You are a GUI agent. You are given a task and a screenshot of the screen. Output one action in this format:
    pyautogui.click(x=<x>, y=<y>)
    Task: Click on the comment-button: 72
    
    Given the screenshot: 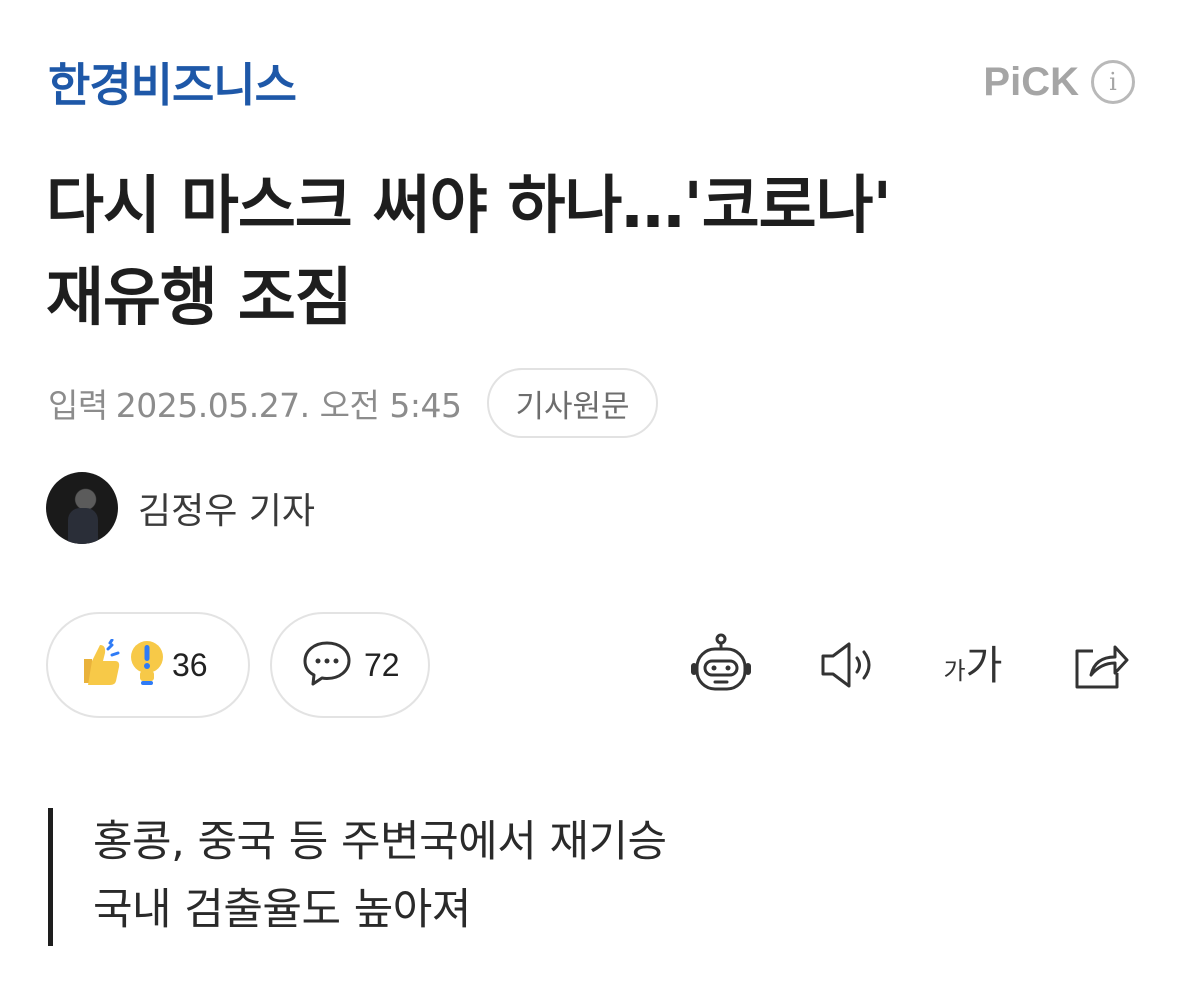 What is the action you would take?
    pyautogui.click(x=350, y=665)
    